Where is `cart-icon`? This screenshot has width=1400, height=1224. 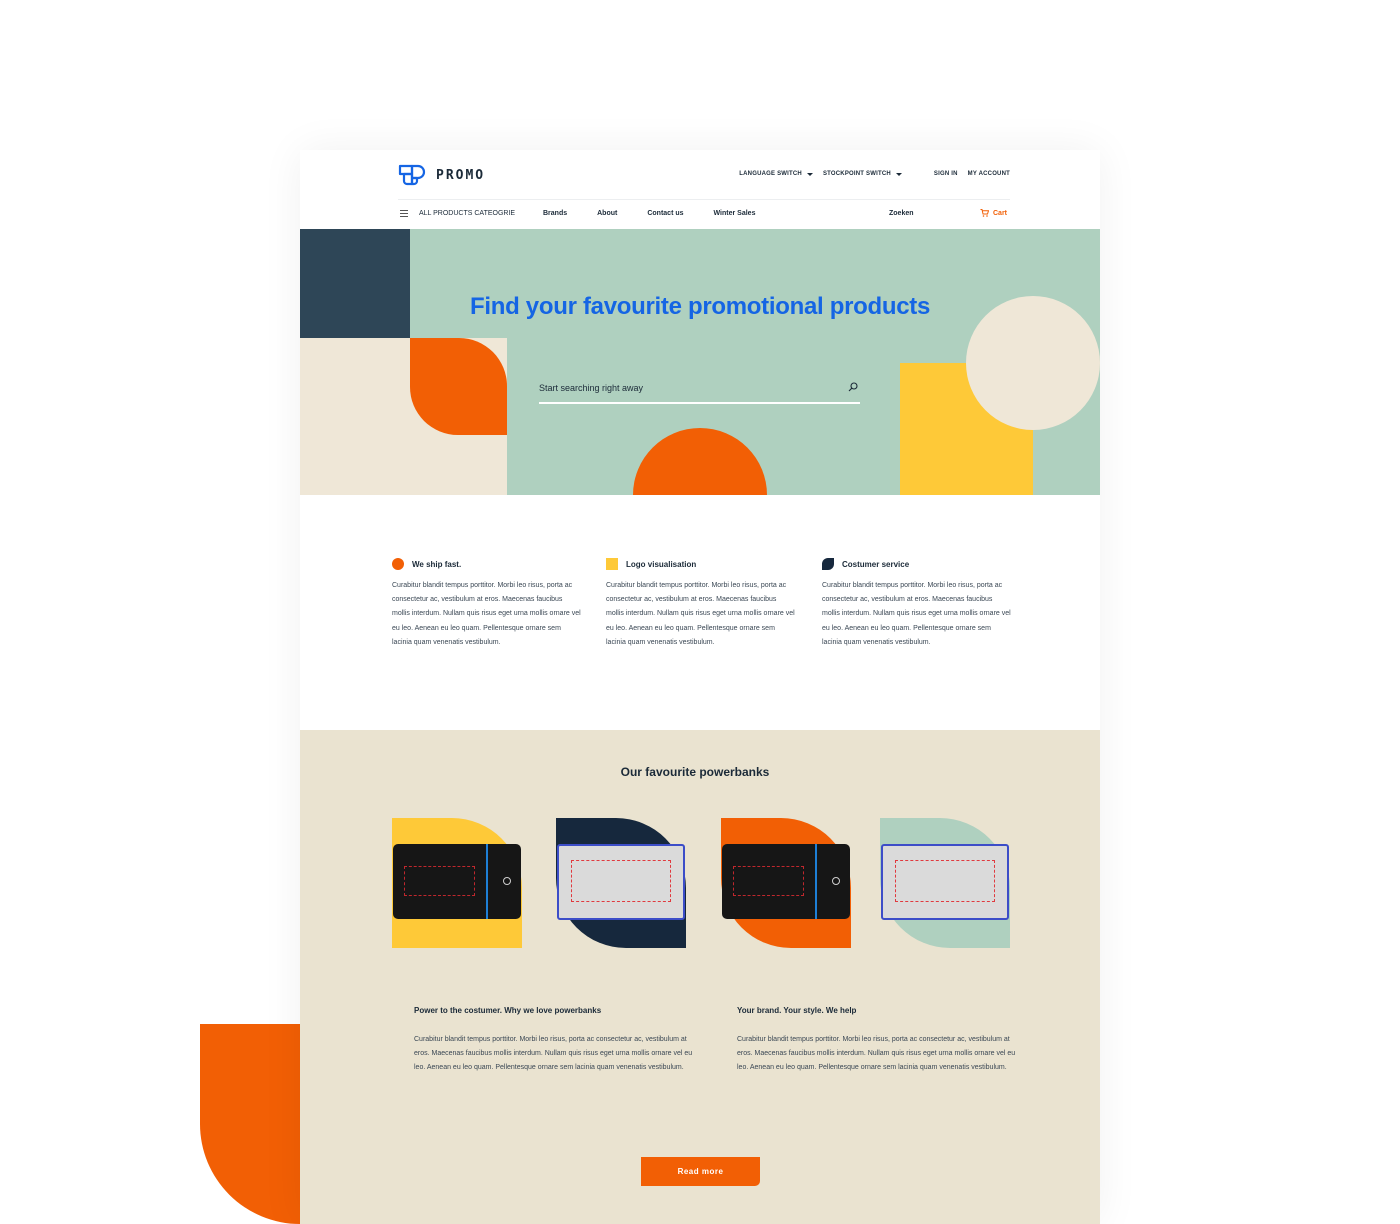
cart-icon is located at coordinates (984, 213).